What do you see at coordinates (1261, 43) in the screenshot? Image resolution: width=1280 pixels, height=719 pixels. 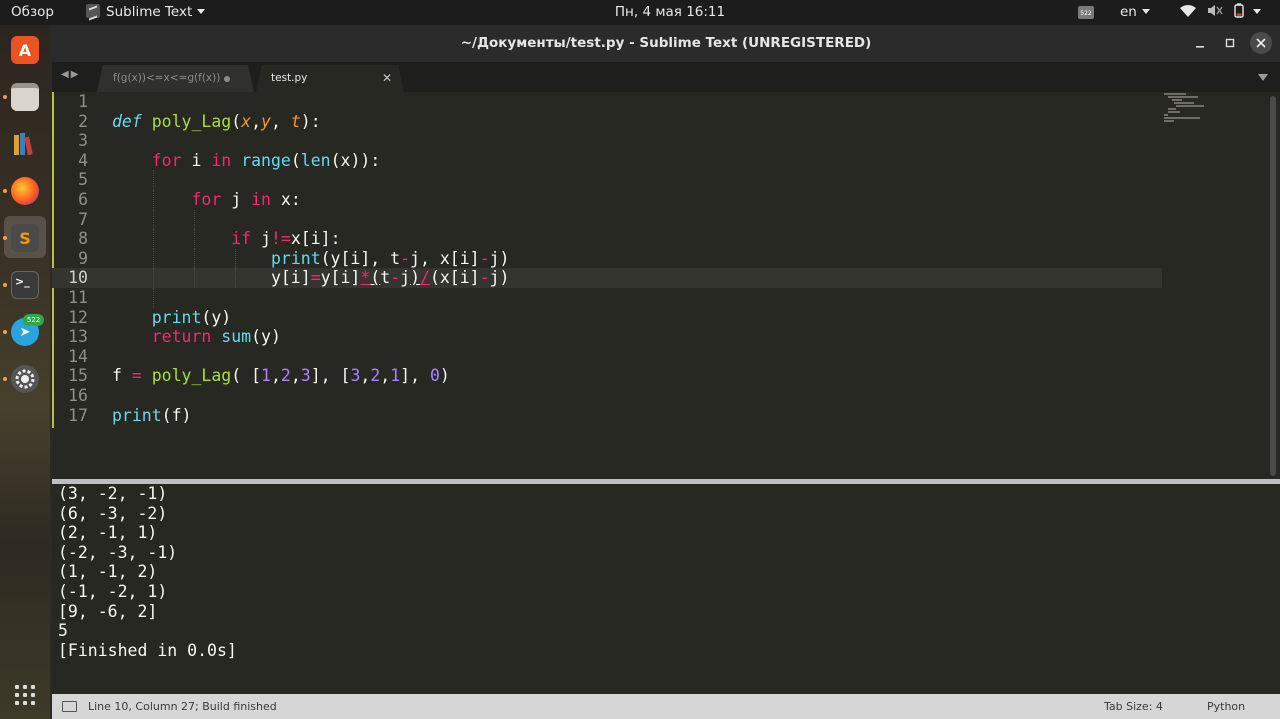 I see `close-button` at bounding box center [1261, 43].